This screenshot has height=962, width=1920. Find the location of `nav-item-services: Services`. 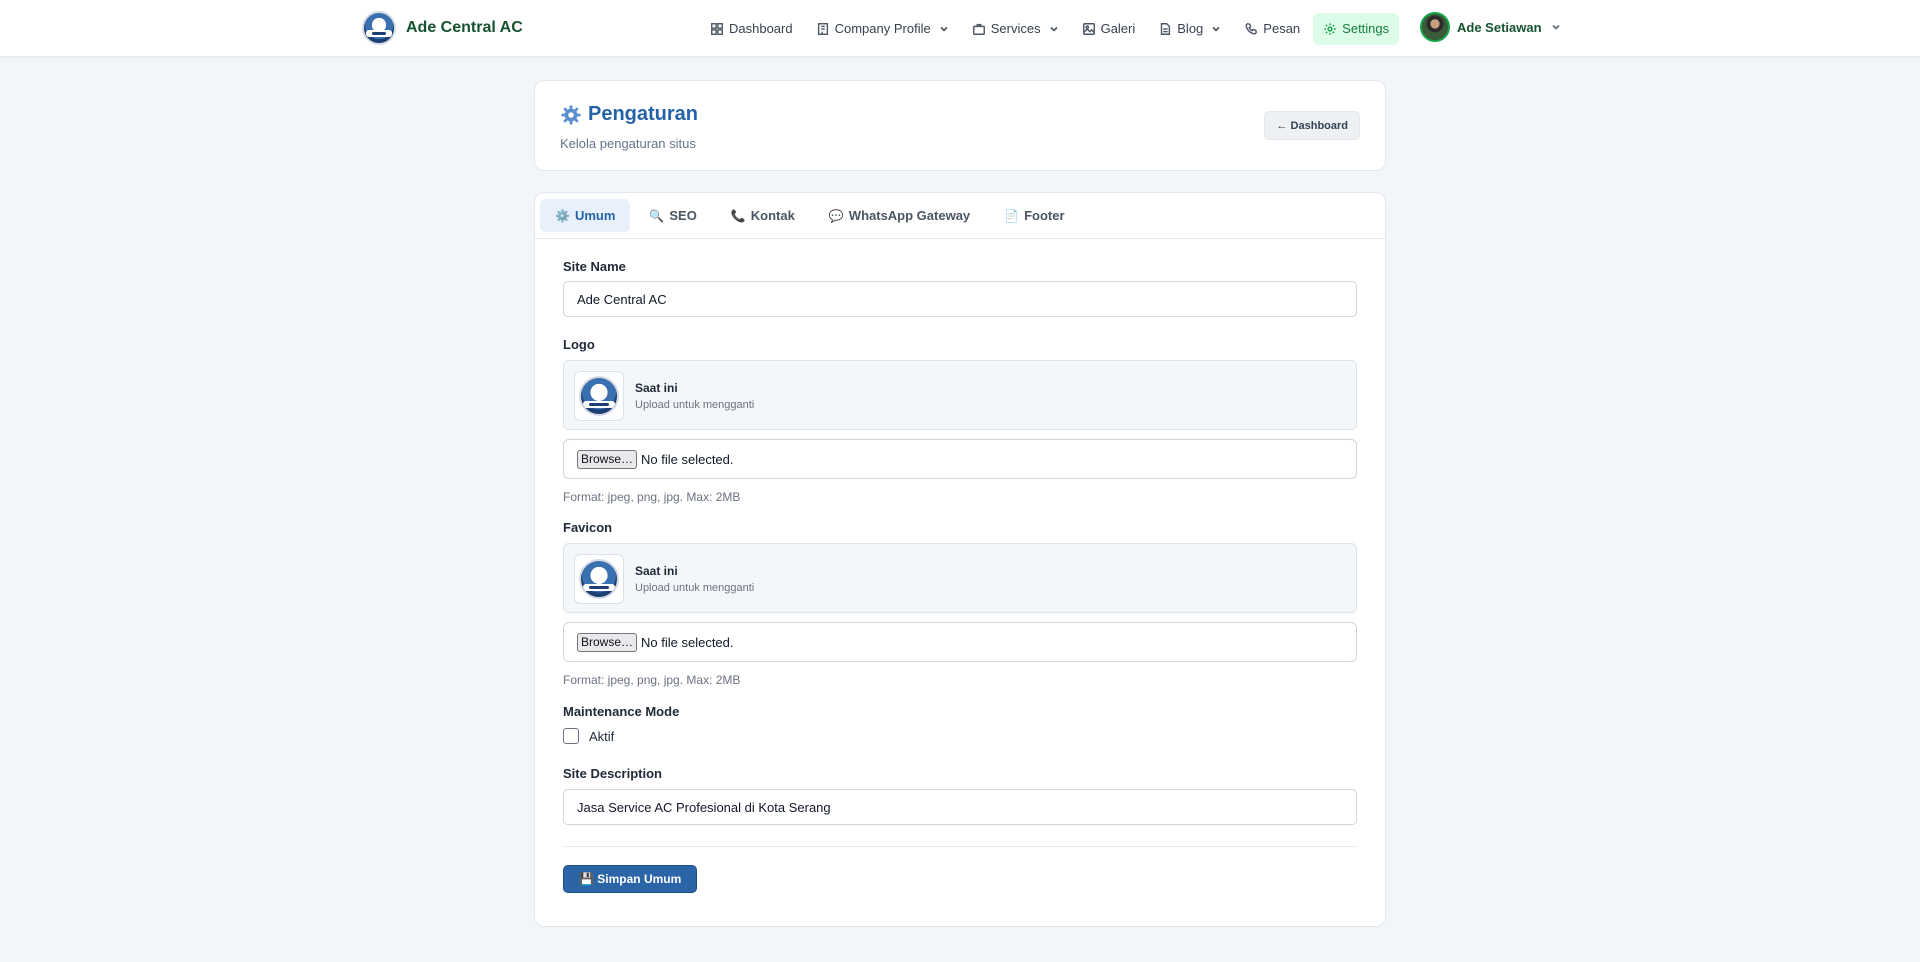

nav-item-services: Services is located at coordinates (1015, 29).